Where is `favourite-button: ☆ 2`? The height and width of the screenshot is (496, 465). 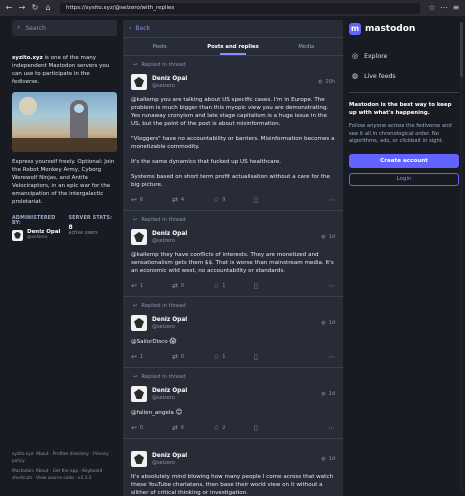
favourite-button: ☆ 2 is located at coordinates (233, 428).